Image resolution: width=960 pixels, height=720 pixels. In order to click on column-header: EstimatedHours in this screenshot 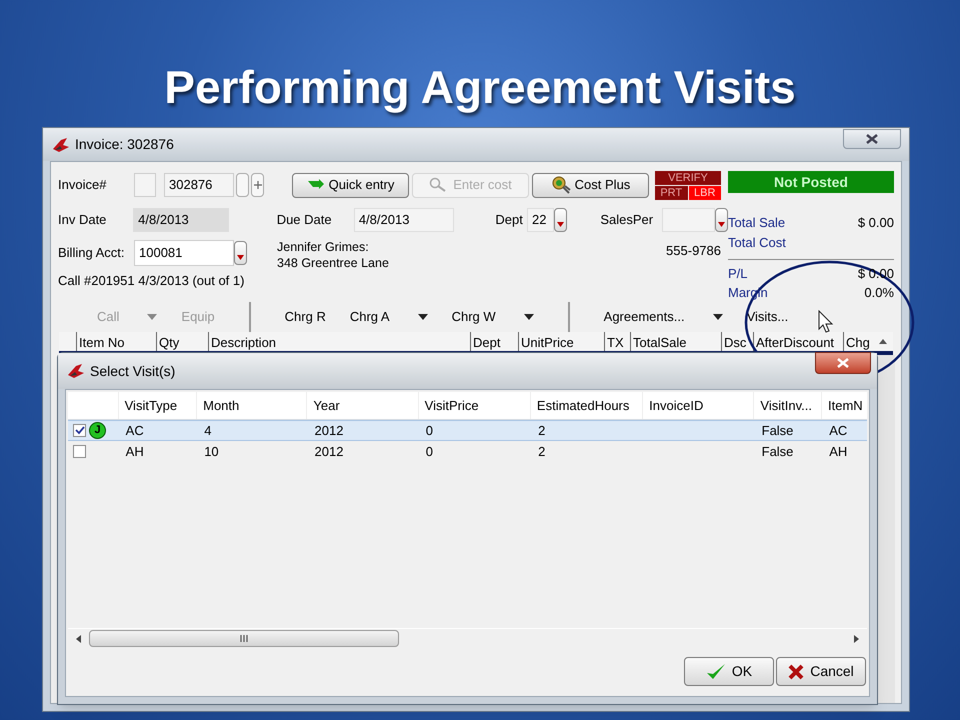, I will do `click(586, 405)`.